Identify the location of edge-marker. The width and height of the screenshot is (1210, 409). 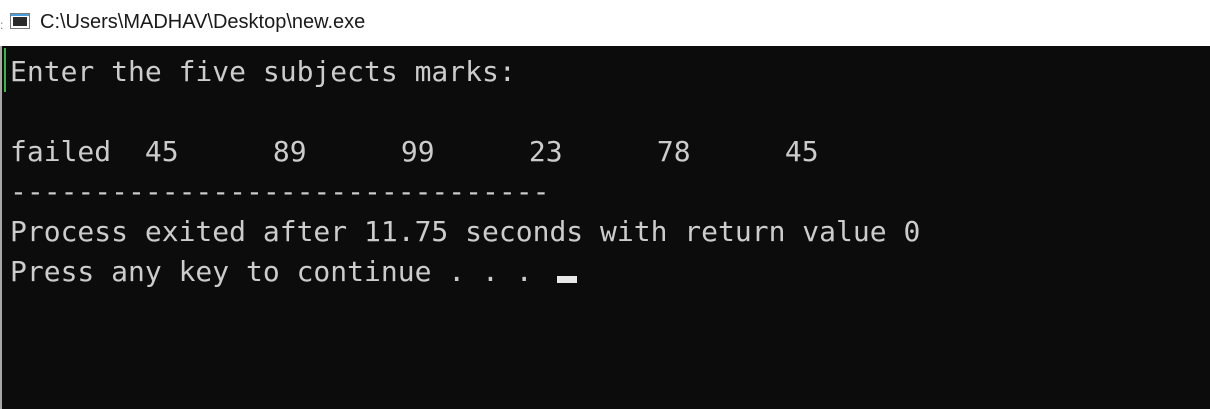
(5, 70).